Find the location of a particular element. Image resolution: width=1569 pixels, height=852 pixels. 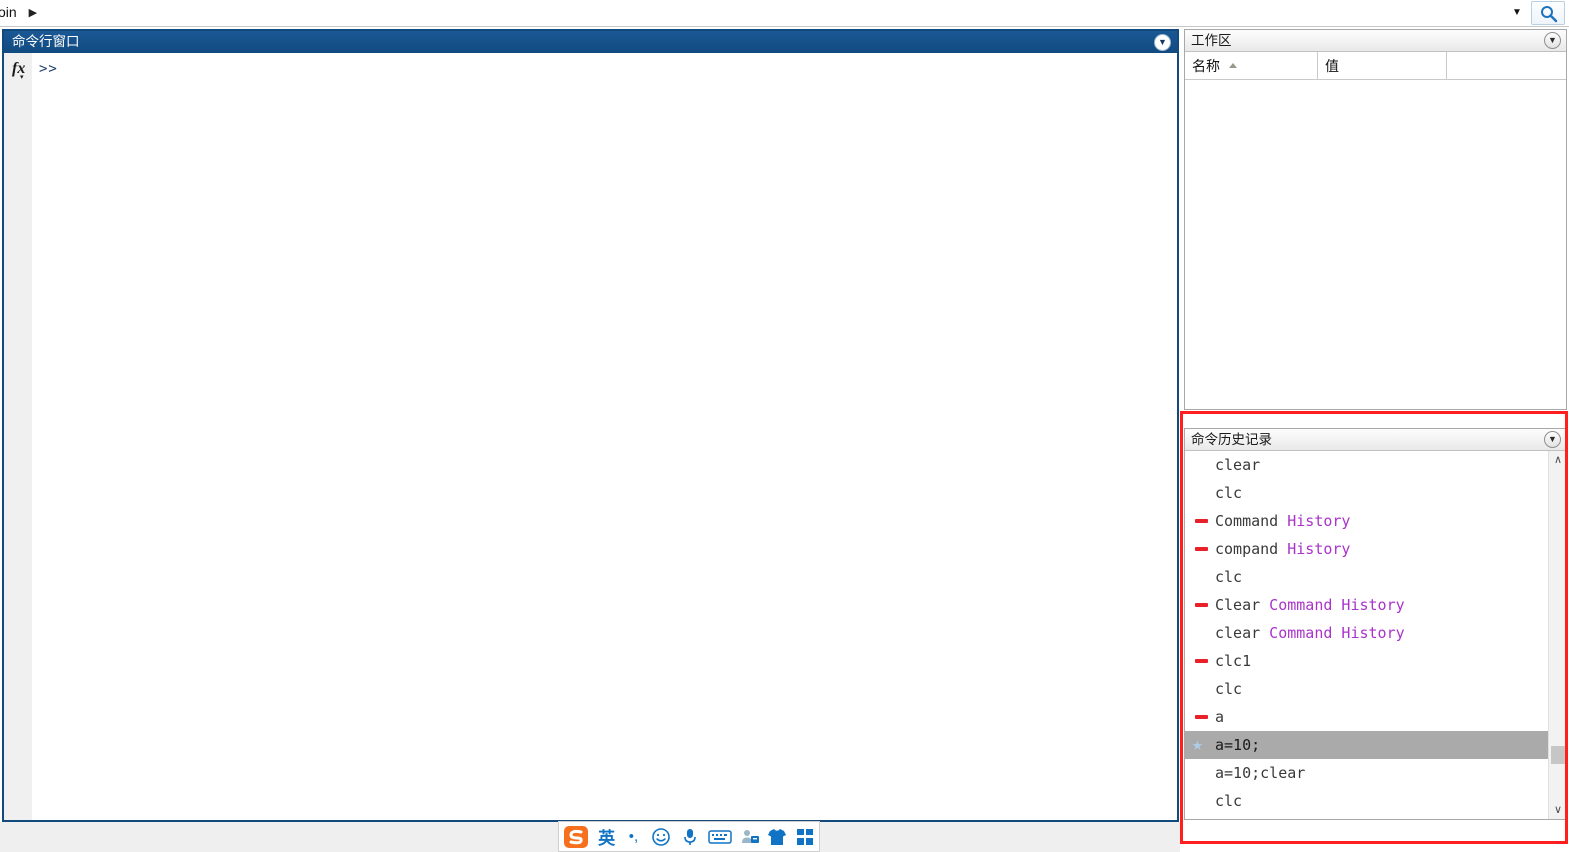

command-history-item: clear Command History is located at coordinates (1366, 633).